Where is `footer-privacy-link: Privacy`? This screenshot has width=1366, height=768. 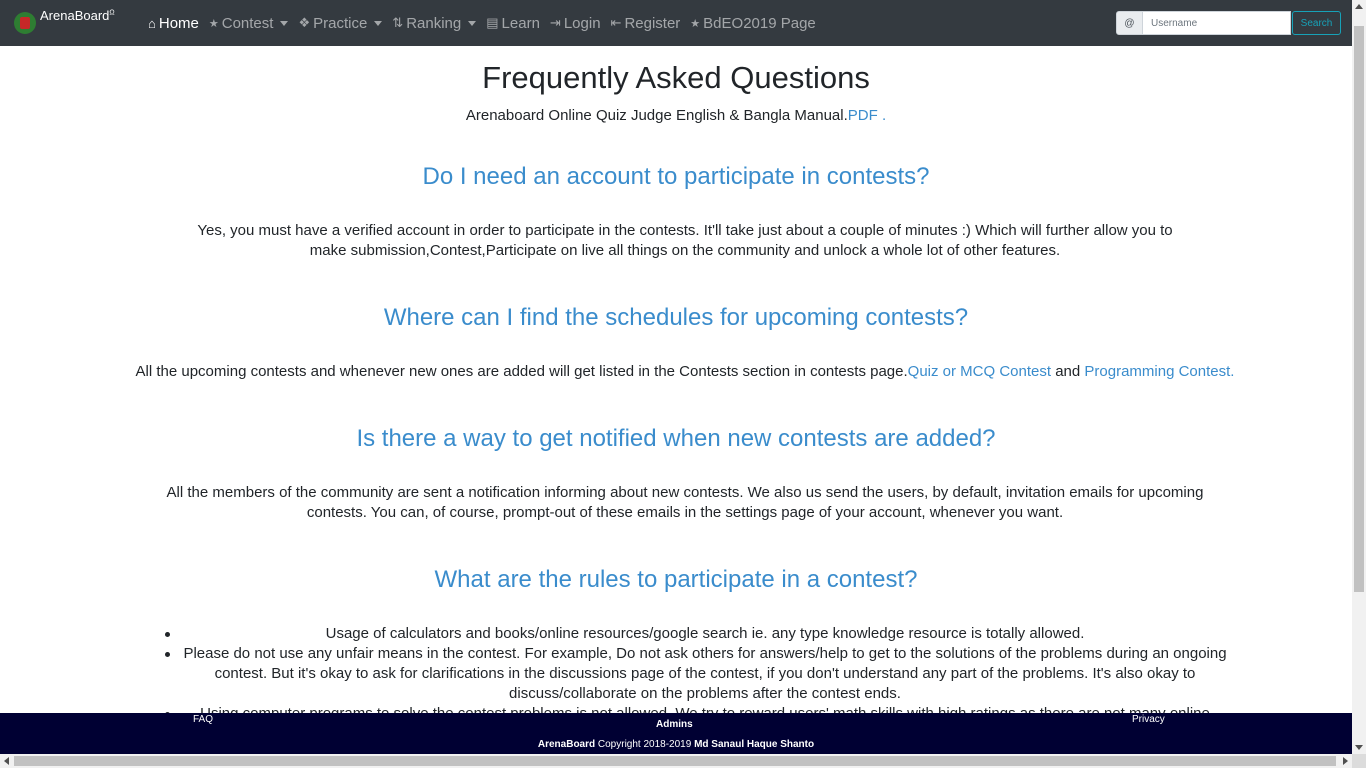 footer-privacy-link: Privacy is located at coordinates (1148, 719).